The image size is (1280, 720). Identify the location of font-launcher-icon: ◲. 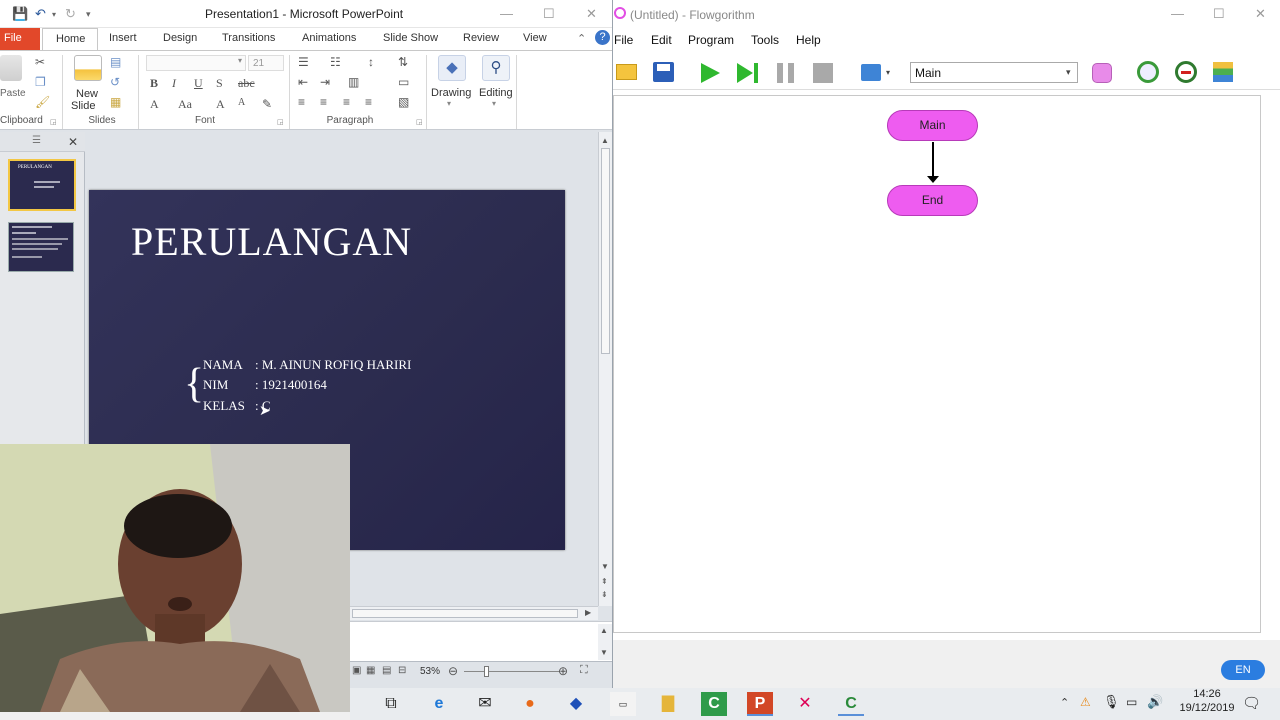
(280, 122).